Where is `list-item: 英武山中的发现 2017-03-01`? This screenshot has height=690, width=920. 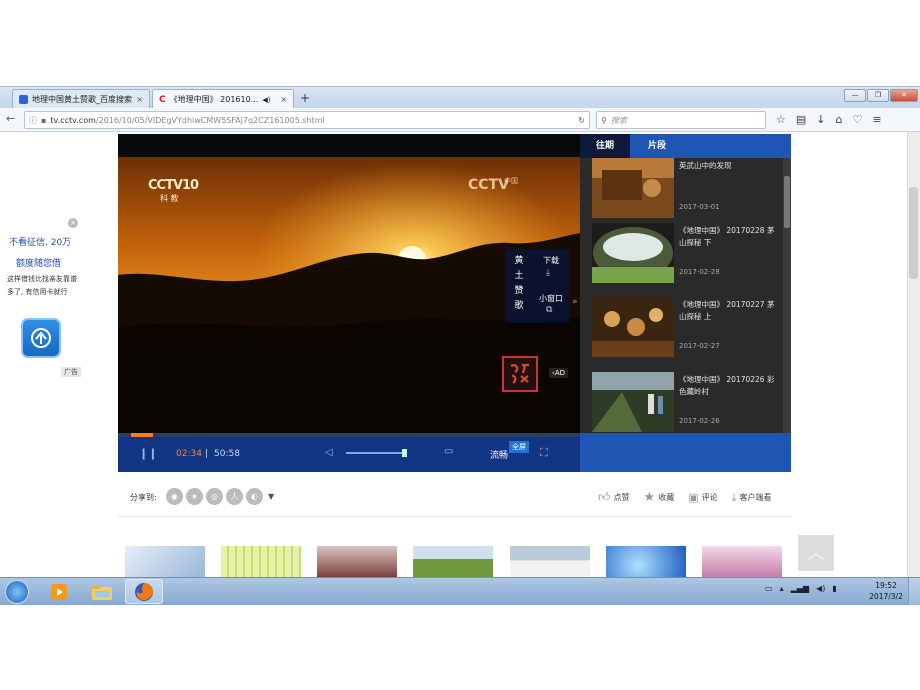 list-item: 英武山中的发现 2017-03-01 is located at coordinates (684, 193).